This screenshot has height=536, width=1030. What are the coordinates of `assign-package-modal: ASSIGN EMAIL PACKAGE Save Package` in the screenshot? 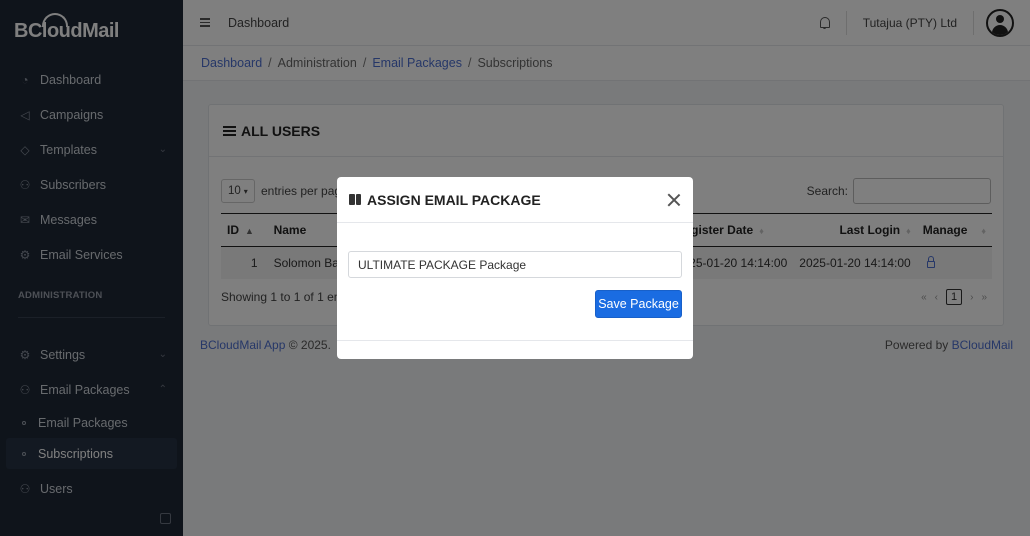 It's located at (515, 268).